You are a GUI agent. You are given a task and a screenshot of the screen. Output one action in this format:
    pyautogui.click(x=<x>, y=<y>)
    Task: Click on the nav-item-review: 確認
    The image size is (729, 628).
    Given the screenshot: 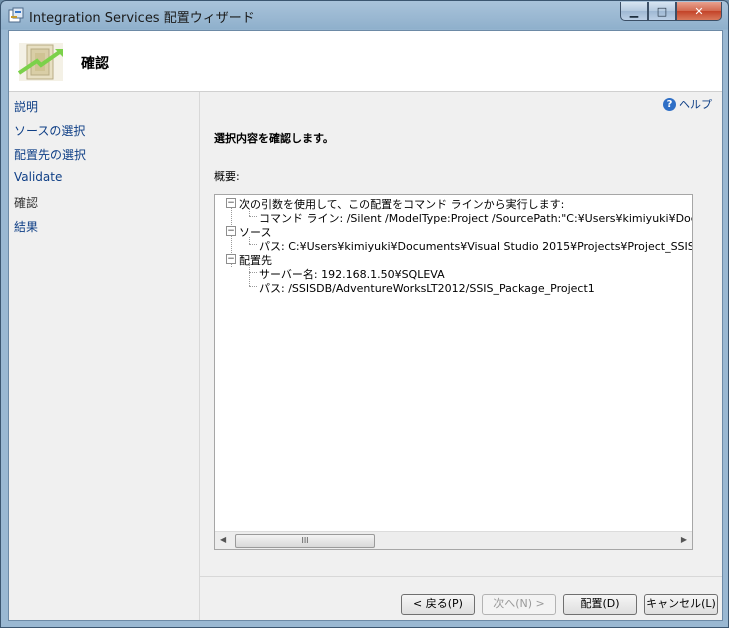 What is the action you would take?
    pyautogui.click(x=26, y=203)
    